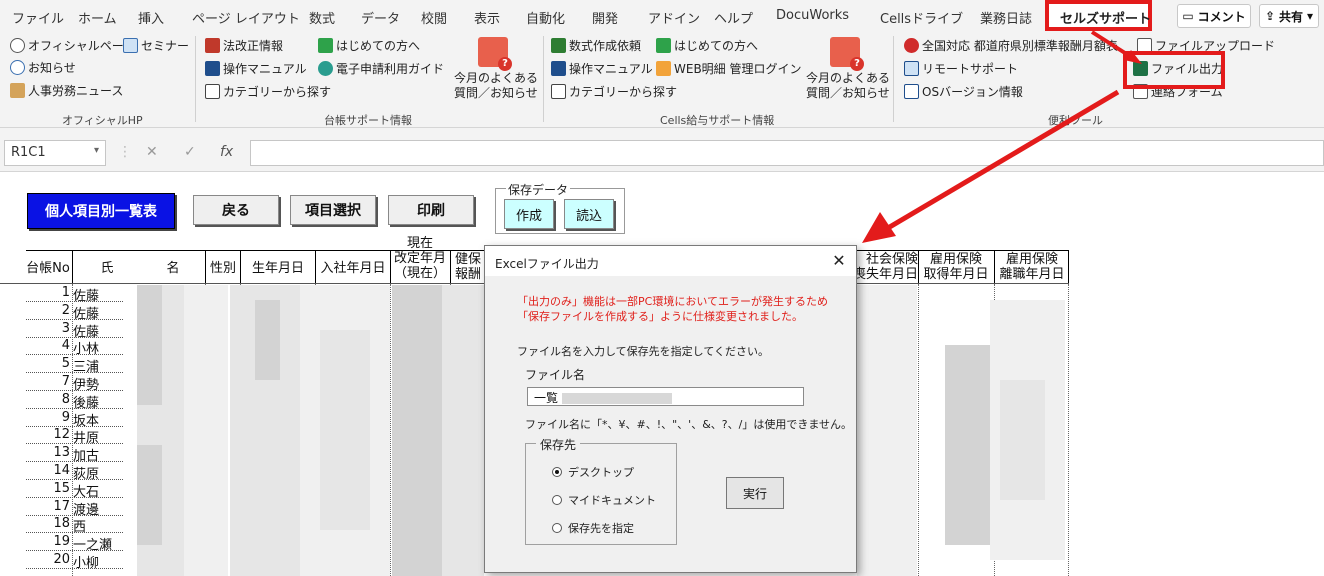 The height and width of the screenshot is (576, 1324). I want to click on filename-input: 一覧, so click(665, 396).